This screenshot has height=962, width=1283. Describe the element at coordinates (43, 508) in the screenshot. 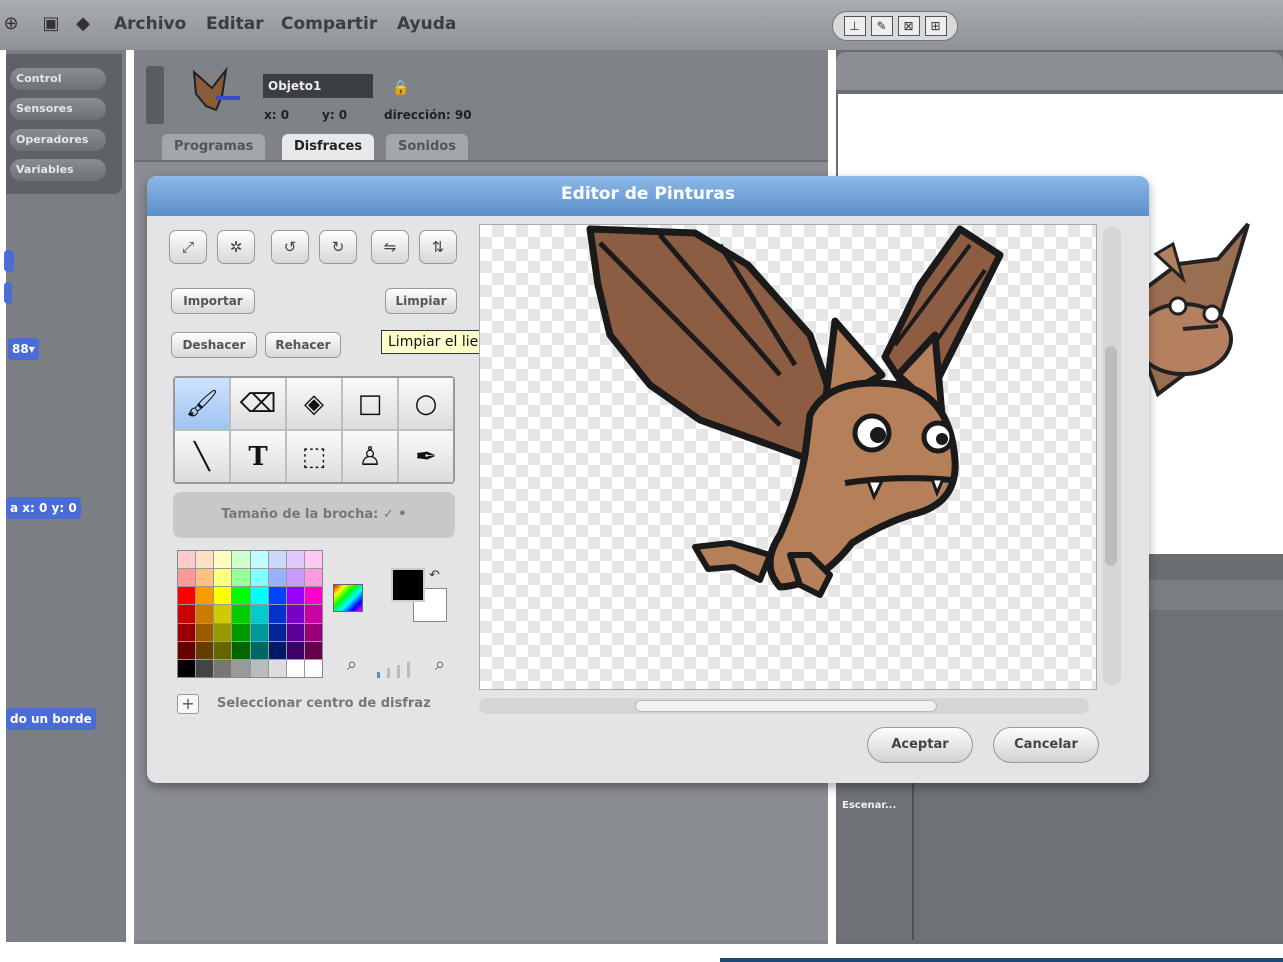

I see `go-to-xy-block: a x: 0 y: 0` at that location.